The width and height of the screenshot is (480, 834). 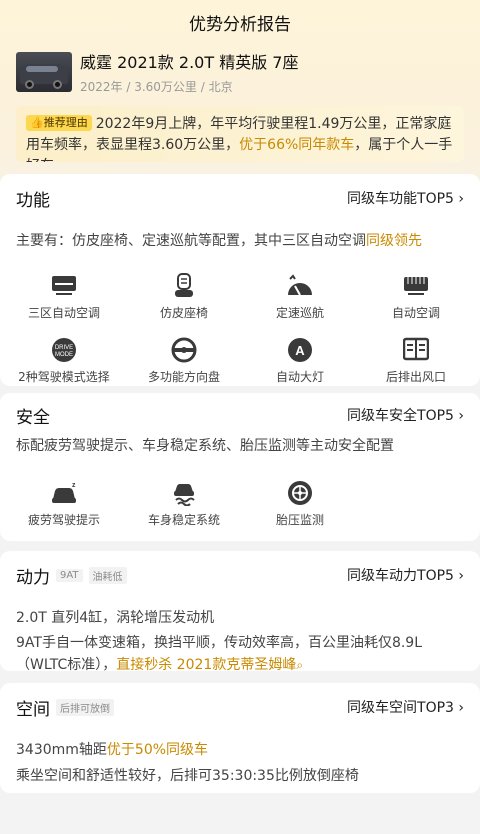 I want to click on power-tag-low-fuel: 油耗低, so click(x=107, y=575).